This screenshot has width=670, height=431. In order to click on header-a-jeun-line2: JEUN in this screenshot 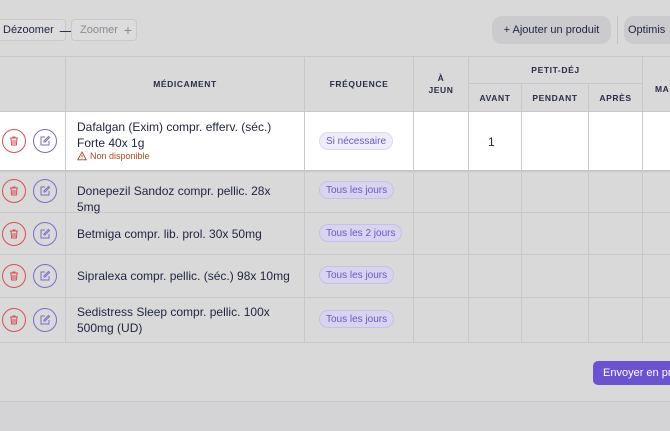, I will do `click(441, 90)`.